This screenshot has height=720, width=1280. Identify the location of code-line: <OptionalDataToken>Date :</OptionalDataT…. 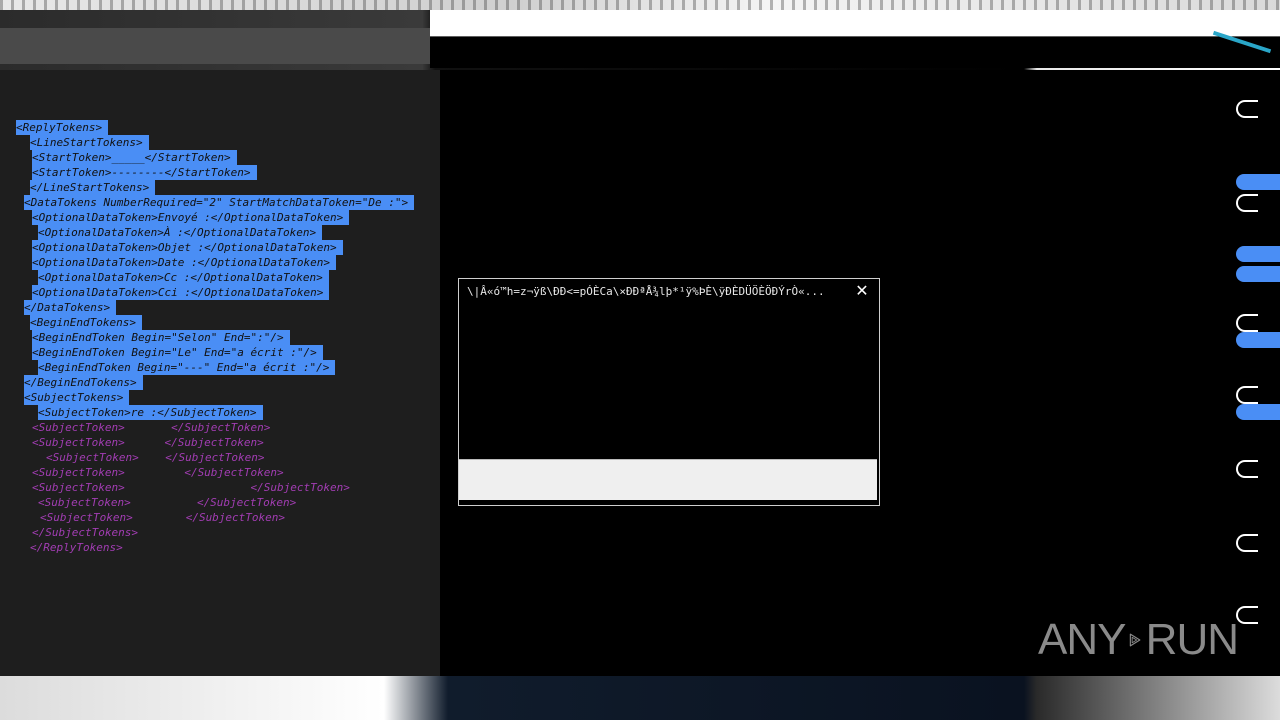
(184, 262).